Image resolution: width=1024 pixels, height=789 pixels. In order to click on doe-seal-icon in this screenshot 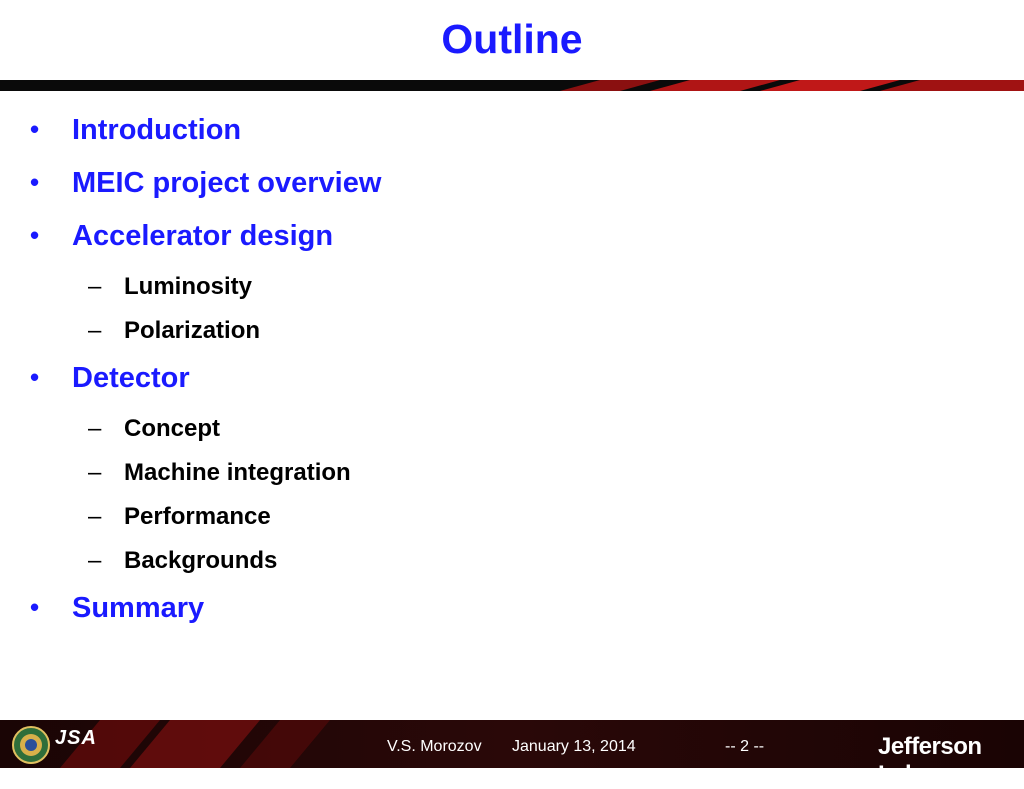, I will do `click(31, 745)`.